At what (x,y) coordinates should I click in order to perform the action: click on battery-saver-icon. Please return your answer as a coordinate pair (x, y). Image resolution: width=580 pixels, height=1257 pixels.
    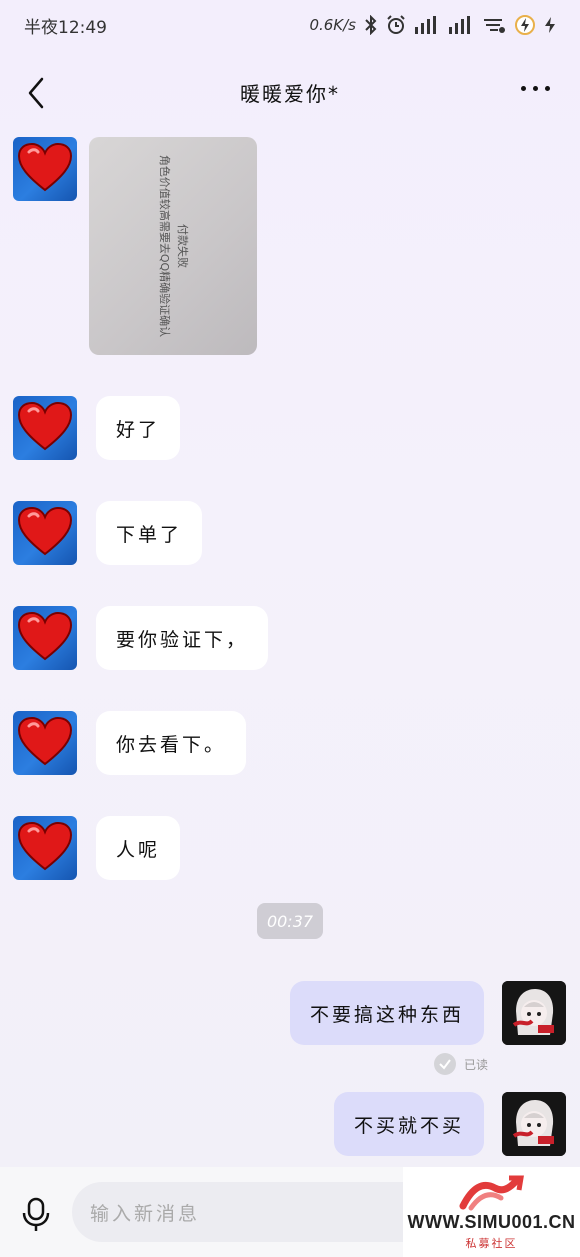
    Looking at the image, I should click on (525, 25).